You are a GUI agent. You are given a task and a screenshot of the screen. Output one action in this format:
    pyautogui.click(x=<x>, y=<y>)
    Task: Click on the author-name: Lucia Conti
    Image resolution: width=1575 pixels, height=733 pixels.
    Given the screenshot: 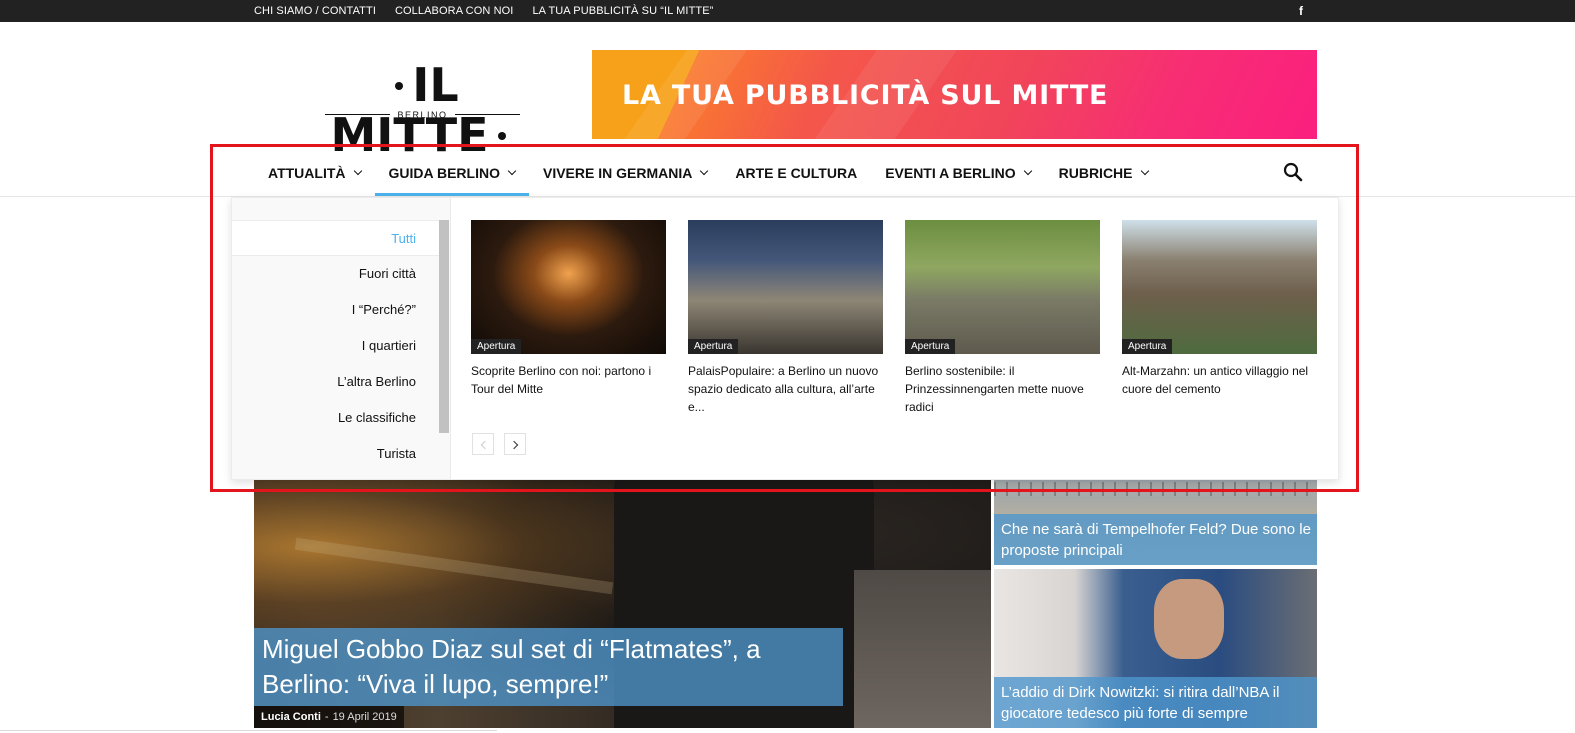 What is the action you would take?
    pyautogui.click(x=291, y=717)
    